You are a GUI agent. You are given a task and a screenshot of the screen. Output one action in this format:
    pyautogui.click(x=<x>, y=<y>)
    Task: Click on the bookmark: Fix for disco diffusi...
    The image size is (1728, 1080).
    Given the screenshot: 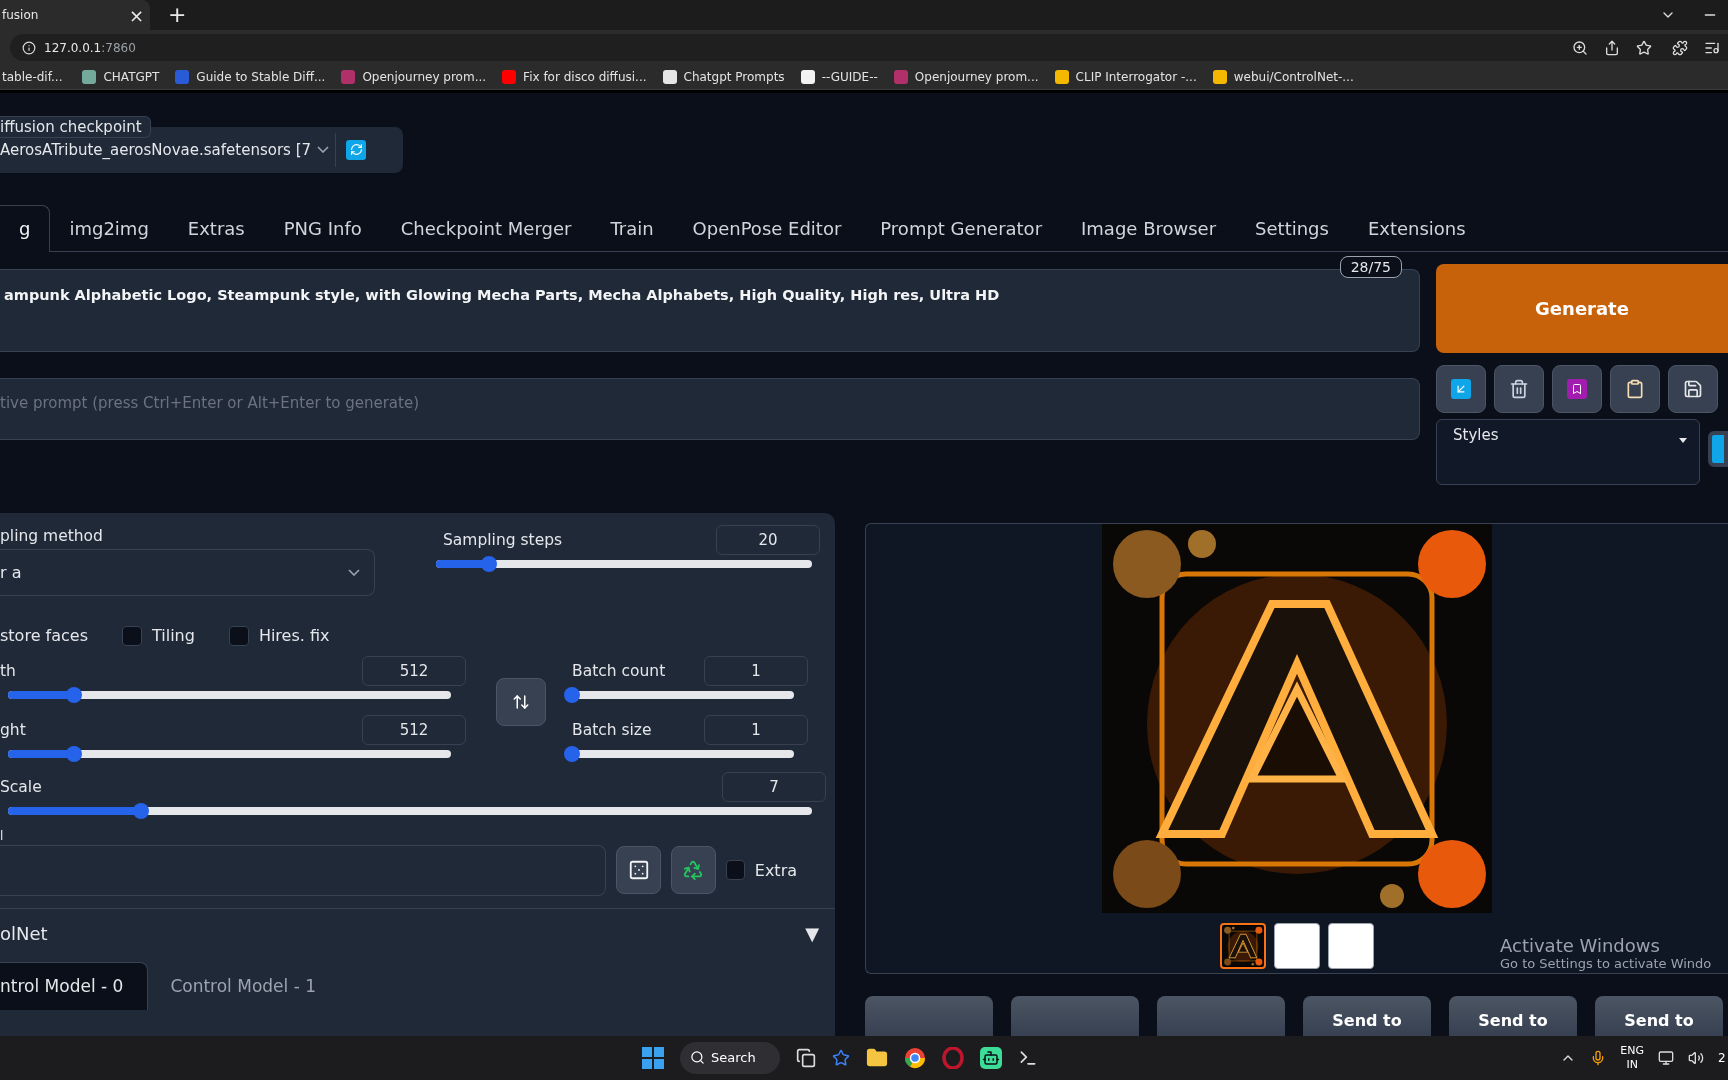 What is the action you would take?
    pyautogui.click(x=574, y=76)
    